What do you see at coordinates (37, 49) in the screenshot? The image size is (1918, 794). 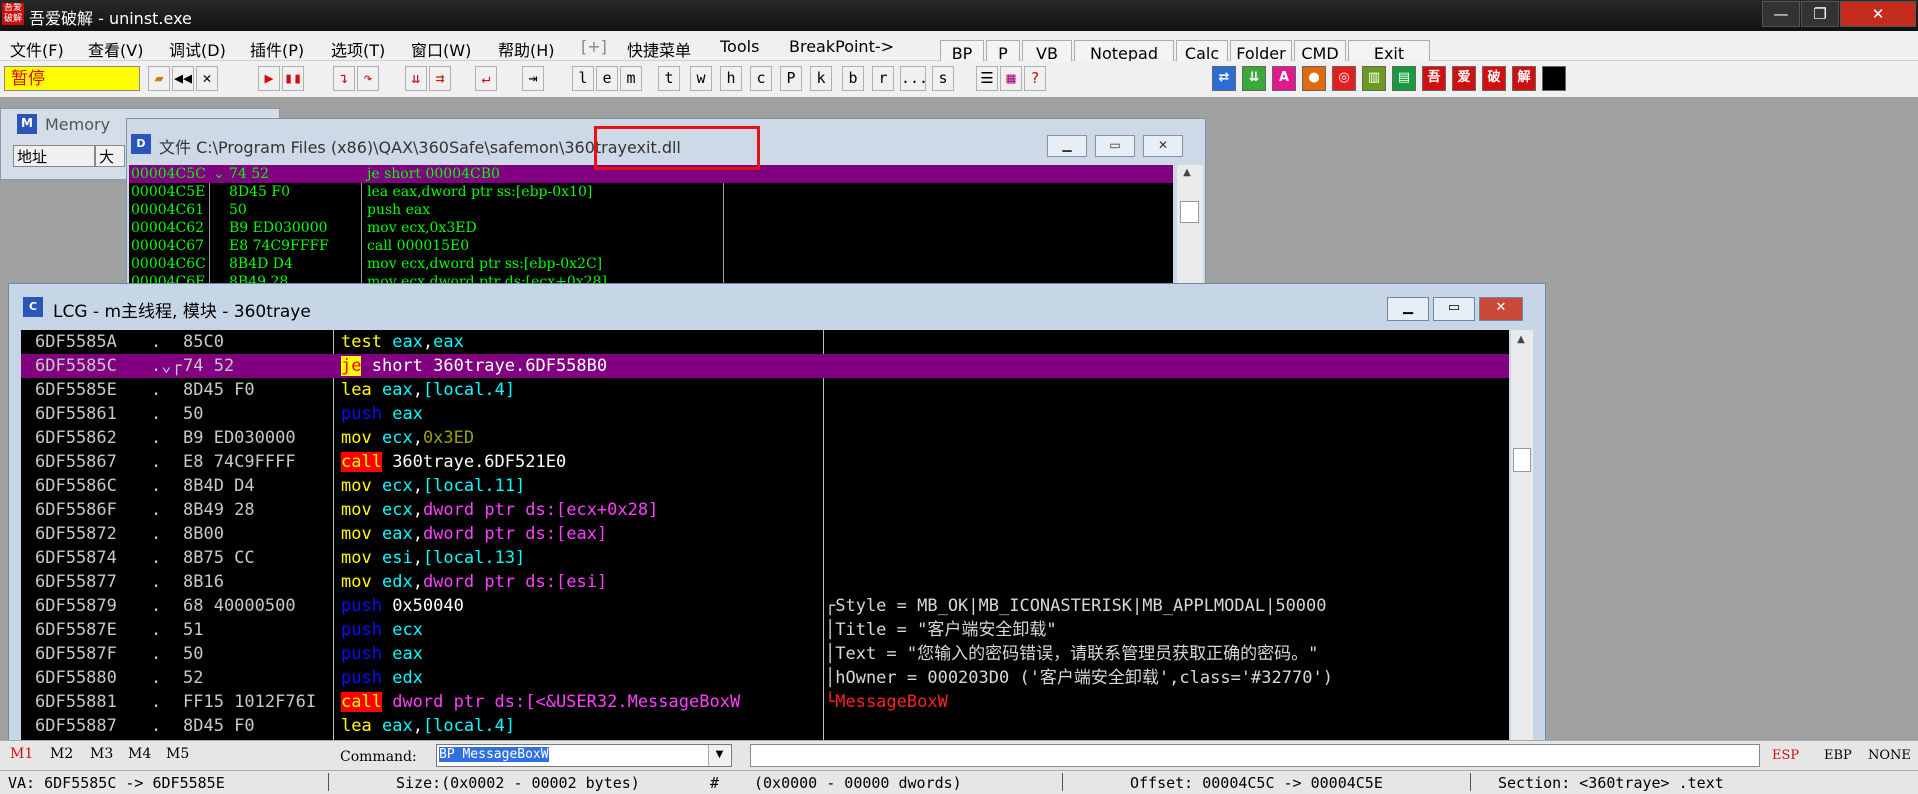 I see `menu-file: 文件(F)` at bounding box center [37, 49].